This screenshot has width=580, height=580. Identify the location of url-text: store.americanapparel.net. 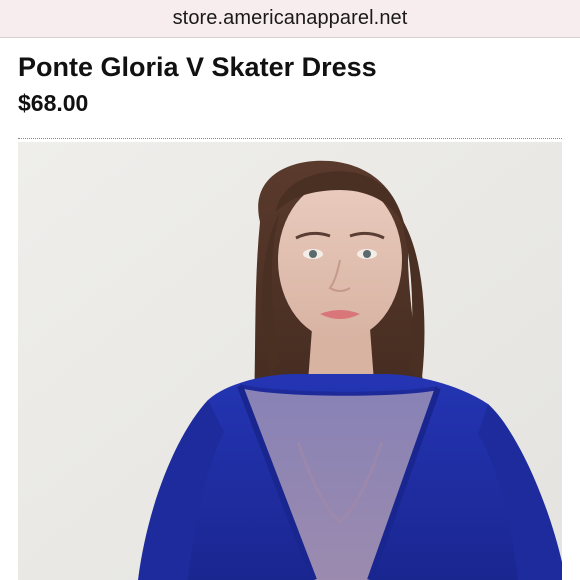
(290, 18).